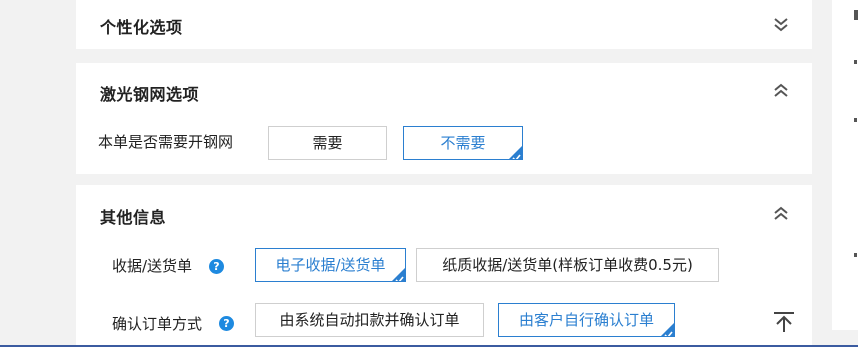  I want to click on confirm-option-auto: 由系统自动扣款并确认订单, so click(369, 320).